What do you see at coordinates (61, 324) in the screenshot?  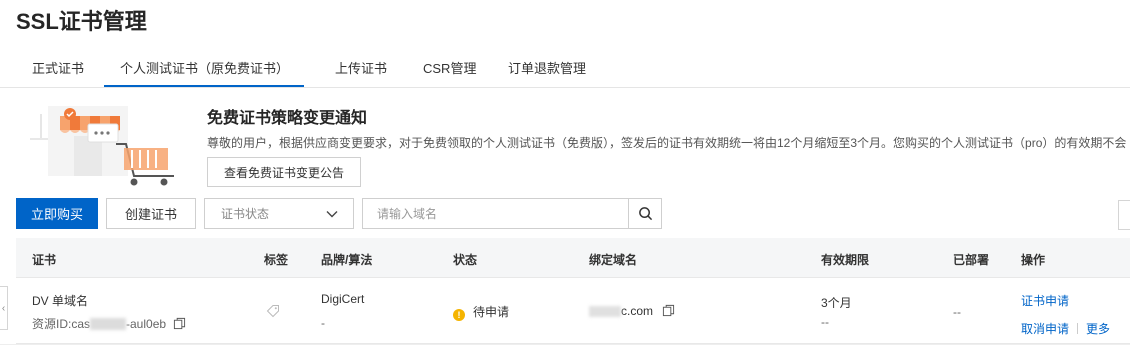 I see `resource-id-prefix: 资源ID:cas` at bounding box center [61, 324].